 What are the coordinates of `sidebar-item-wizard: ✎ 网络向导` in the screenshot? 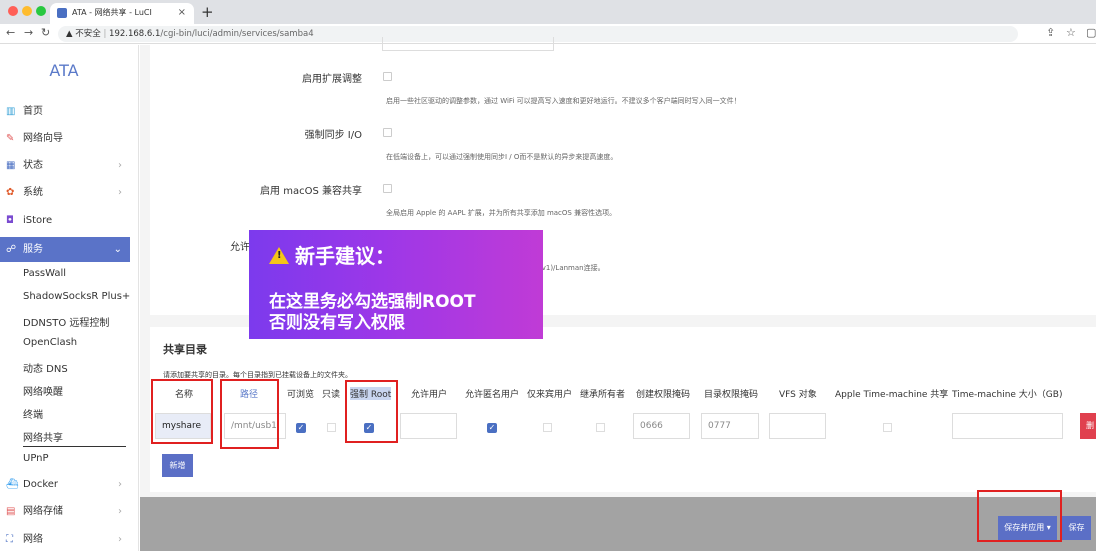 It's located at (65, 139).